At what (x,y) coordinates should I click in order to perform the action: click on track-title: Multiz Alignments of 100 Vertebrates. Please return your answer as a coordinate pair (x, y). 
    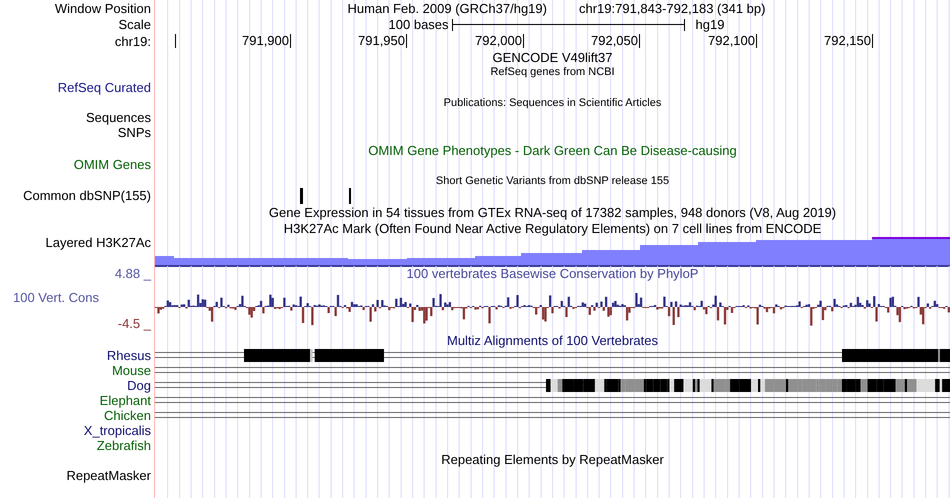
    Looking at the image, I should click on (552, 341).